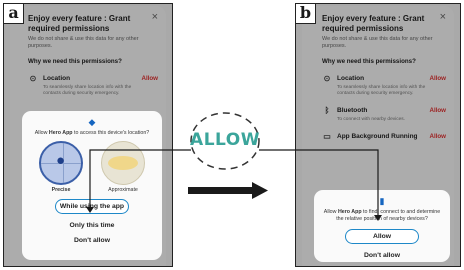 This screenshot has height=270, width=464. Describe the element at coordinates (14, 14) in the screenshot. I see `panel-a-tag: a` at that location.